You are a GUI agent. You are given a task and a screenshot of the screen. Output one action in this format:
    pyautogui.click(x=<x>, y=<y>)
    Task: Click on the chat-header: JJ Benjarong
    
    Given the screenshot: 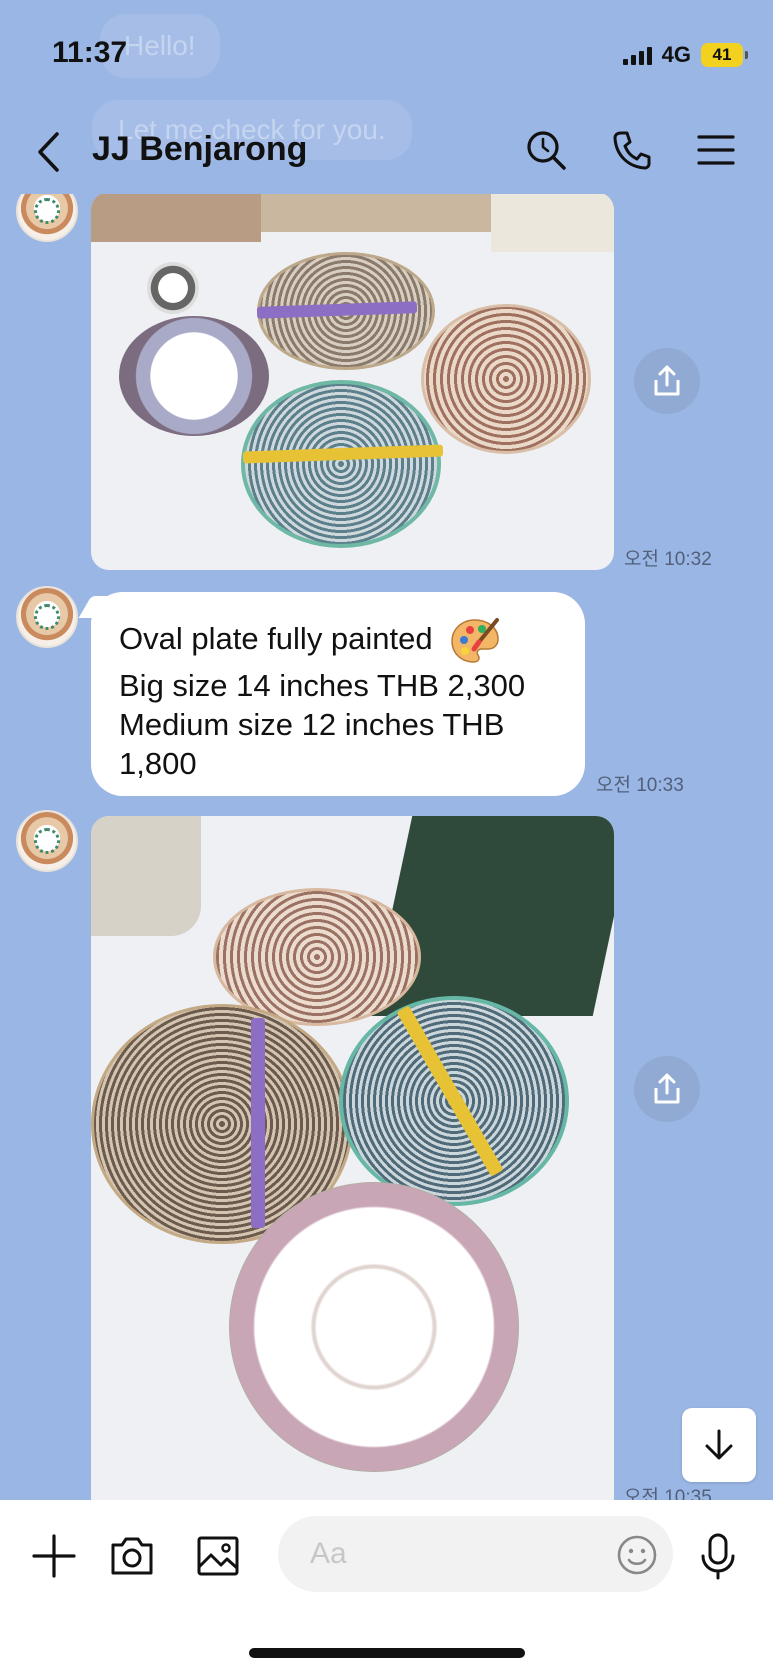 What is the action you would take?
    pyautogui.click(x=386, y=152)
    